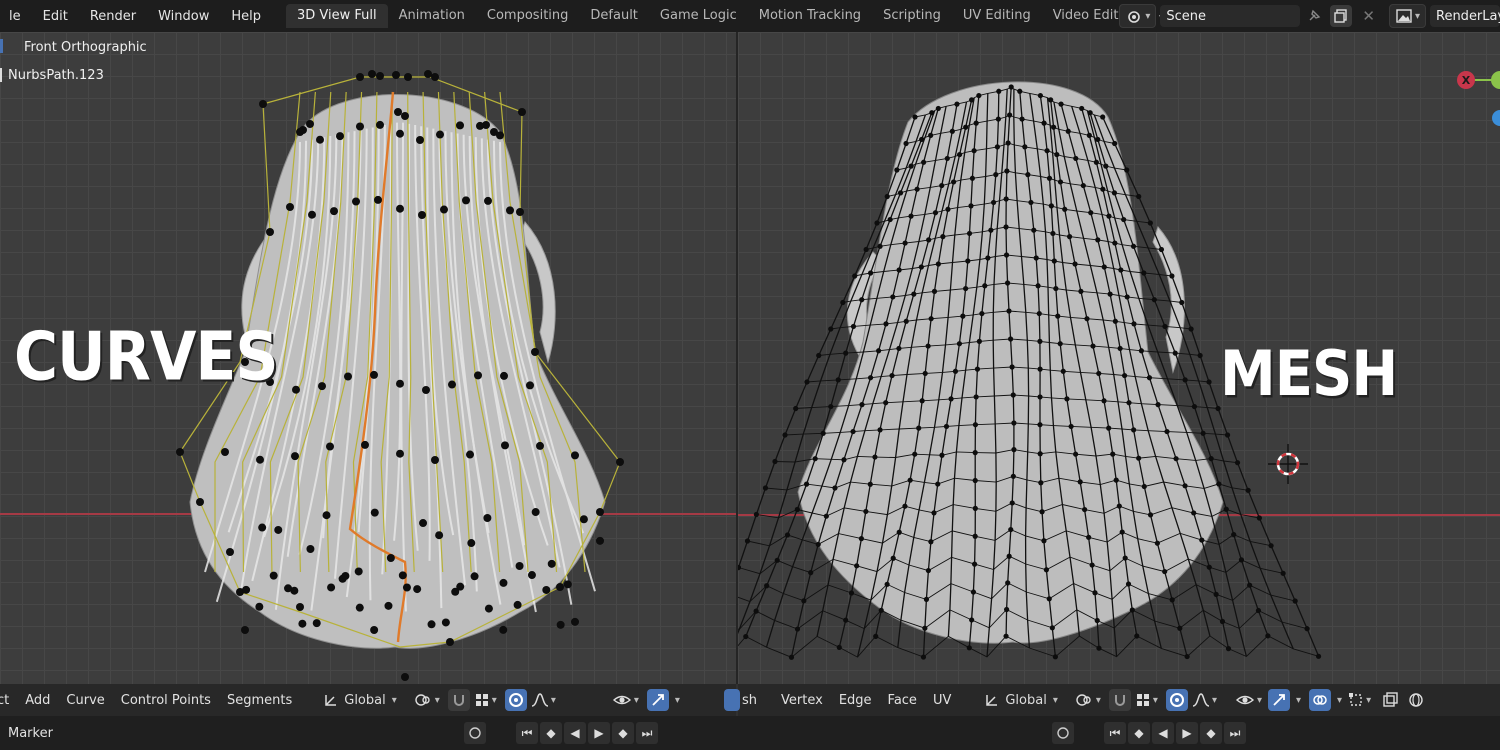 This screenshot has width=1500, height=750. I want to click on menu-mesh: sh, so click(753, 700).